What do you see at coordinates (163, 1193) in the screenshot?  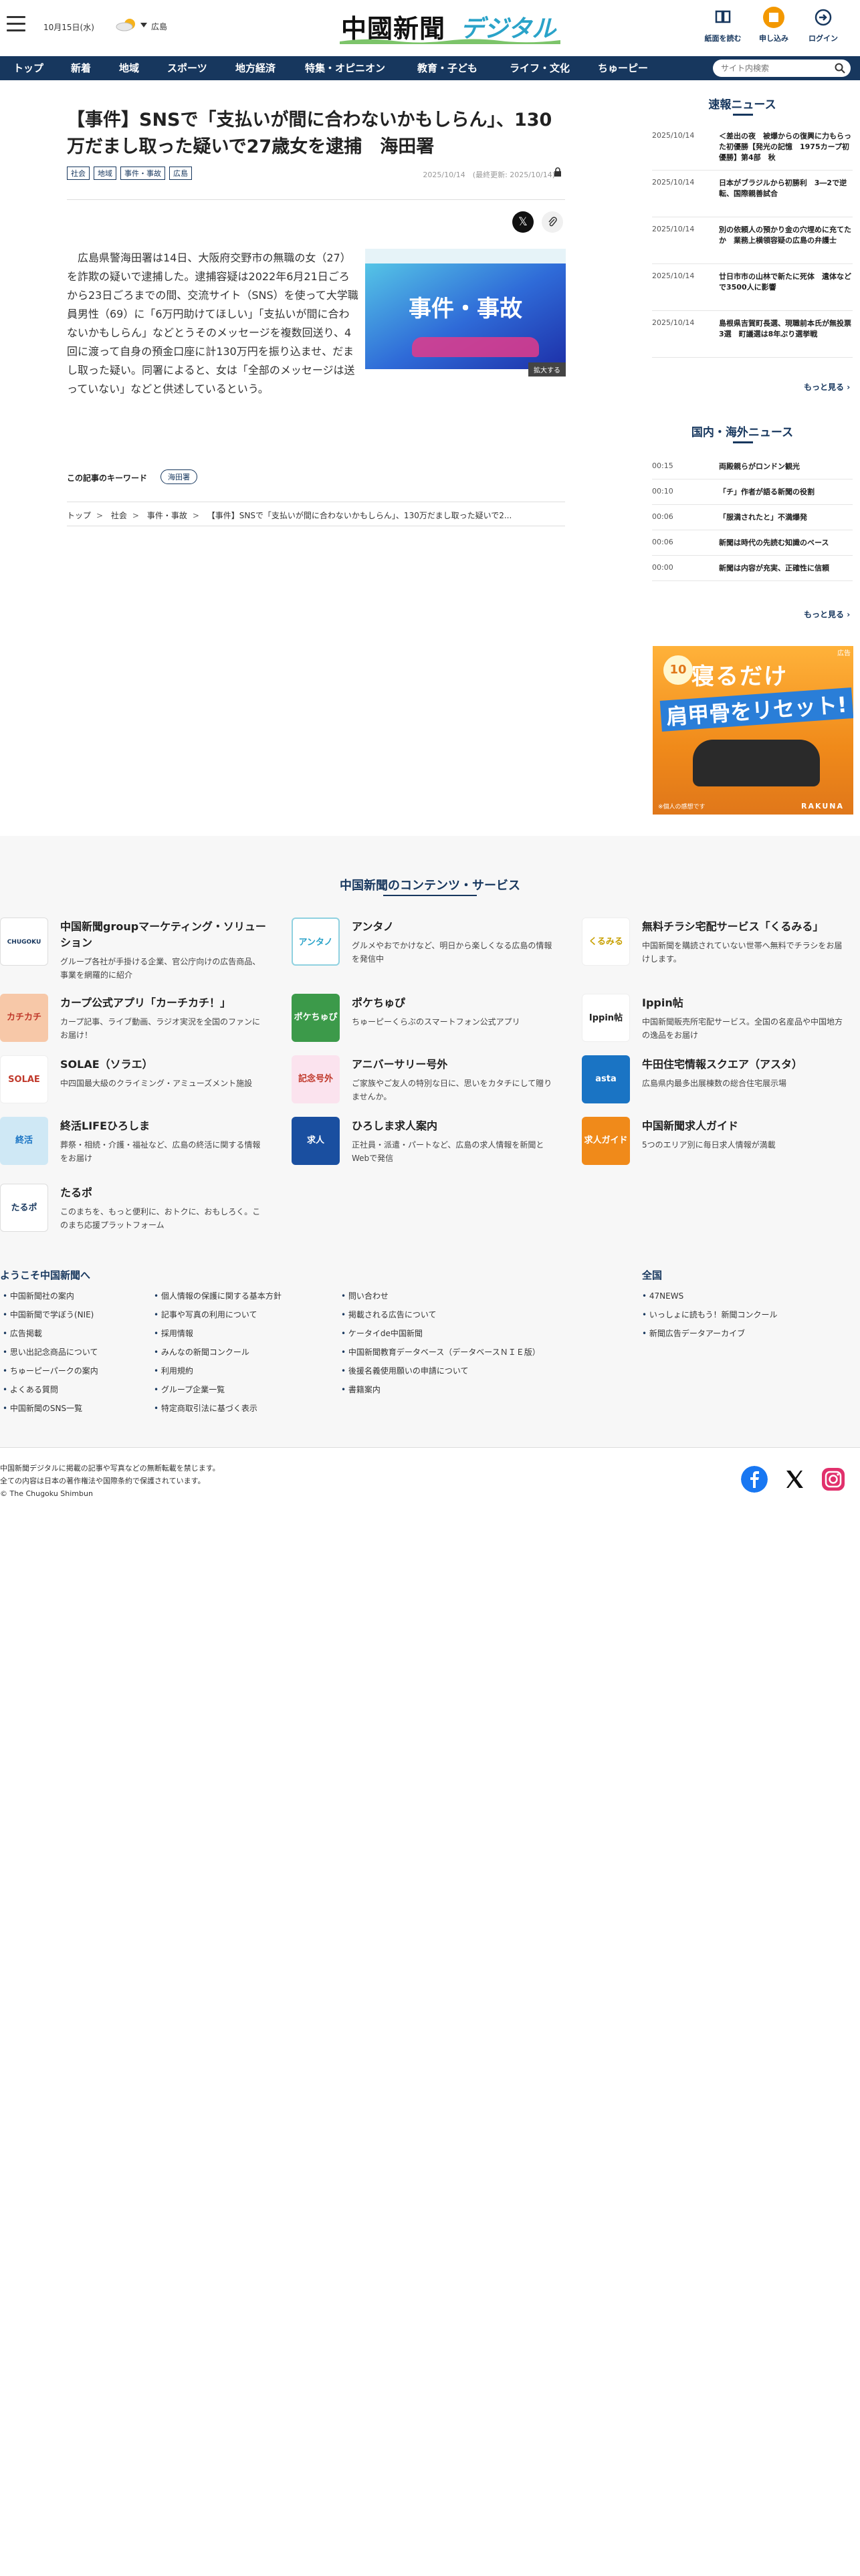 I see `service-name: たるポ` at bounding box center [163, 1193].